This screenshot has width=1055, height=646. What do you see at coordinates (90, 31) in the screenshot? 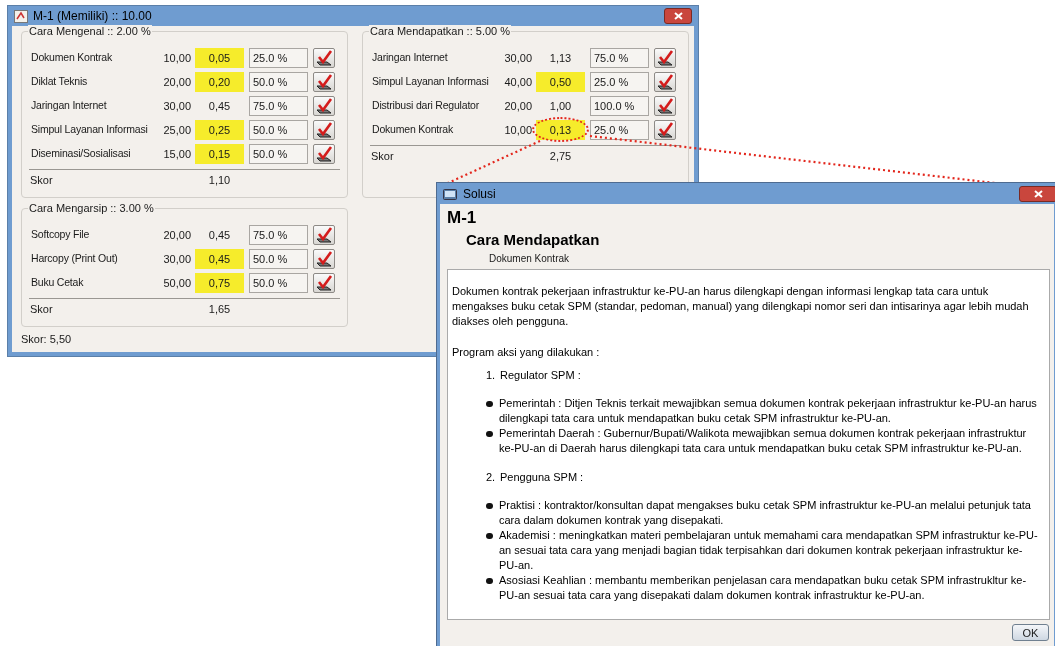
I see `group-title: Cara Mengenal :: 2.00 %` at bounding box center [90, 31].